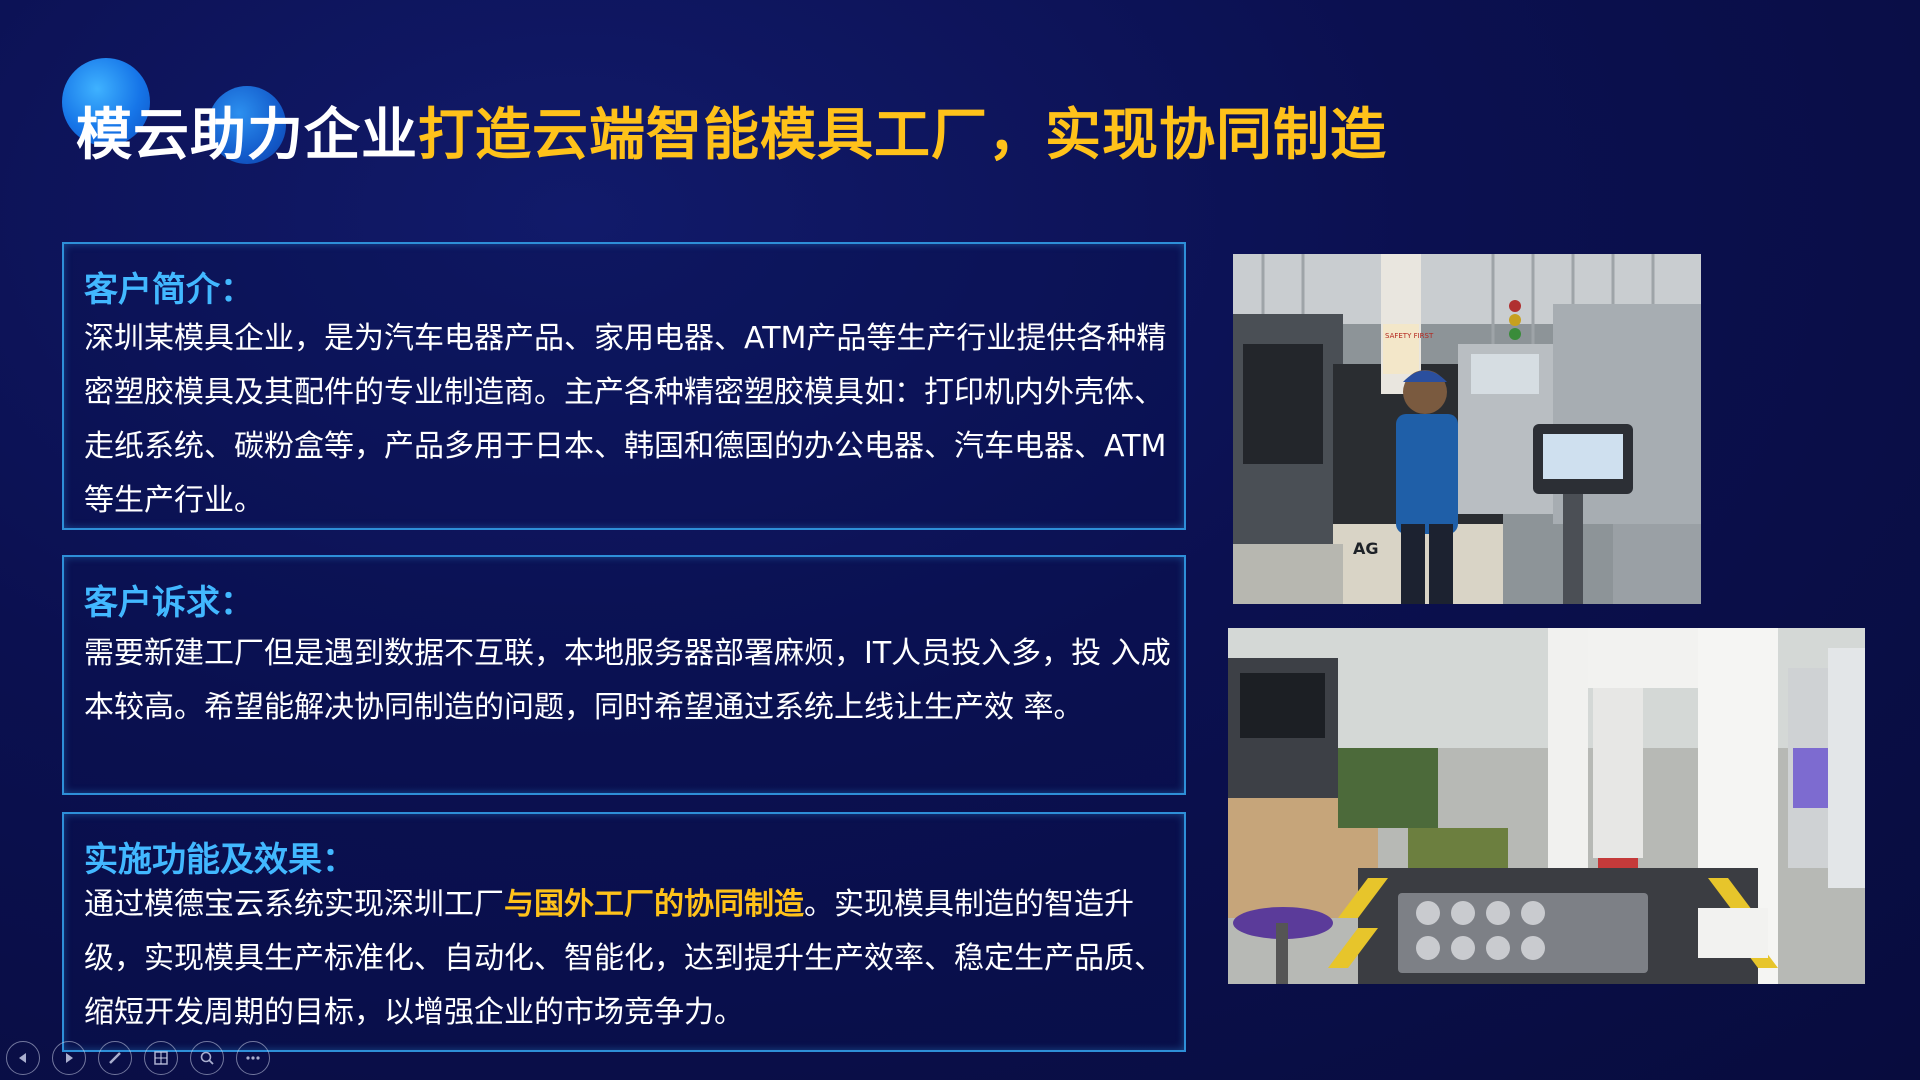 This screenshot has width=1920, height=1080. What do you see at coordinates (23, 1058) in the screenshot?
I see `previous-icon` at bounding box center [23, 1058].